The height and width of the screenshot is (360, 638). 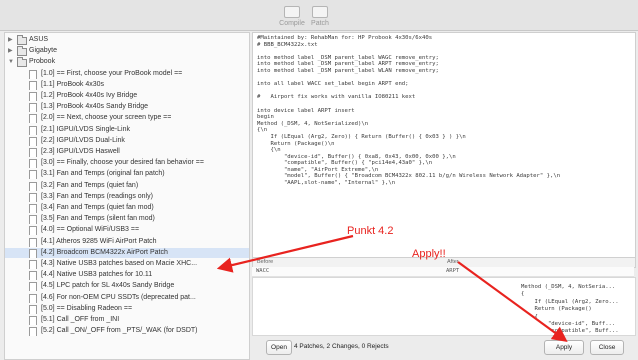 I want to click on arrow-to-apply-button, so click(x=512, y=301).